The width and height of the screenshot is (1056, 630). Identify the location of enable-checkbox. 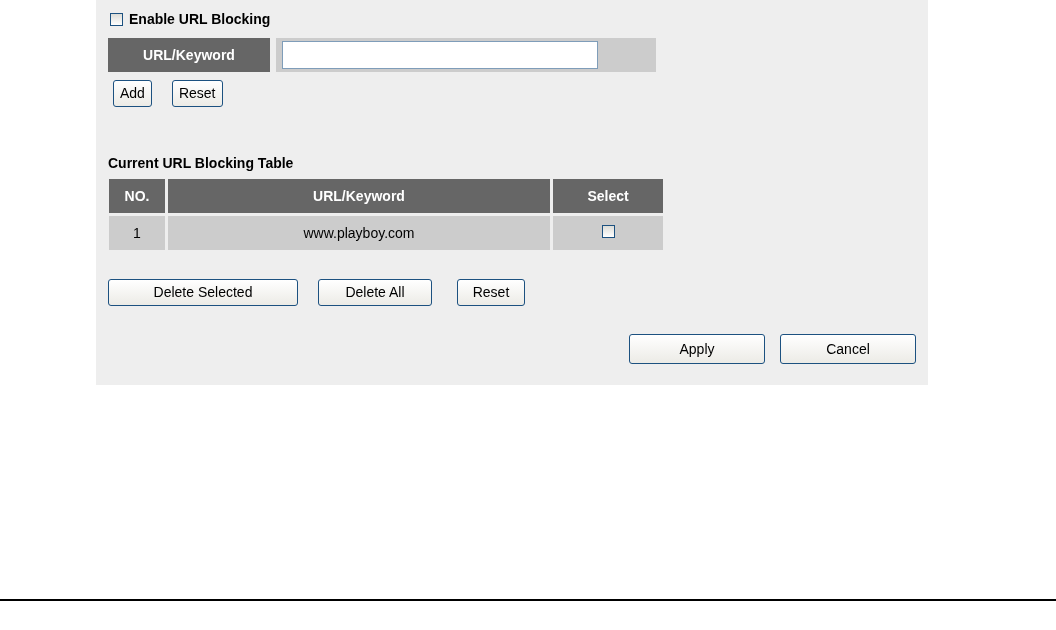
(116, 19).